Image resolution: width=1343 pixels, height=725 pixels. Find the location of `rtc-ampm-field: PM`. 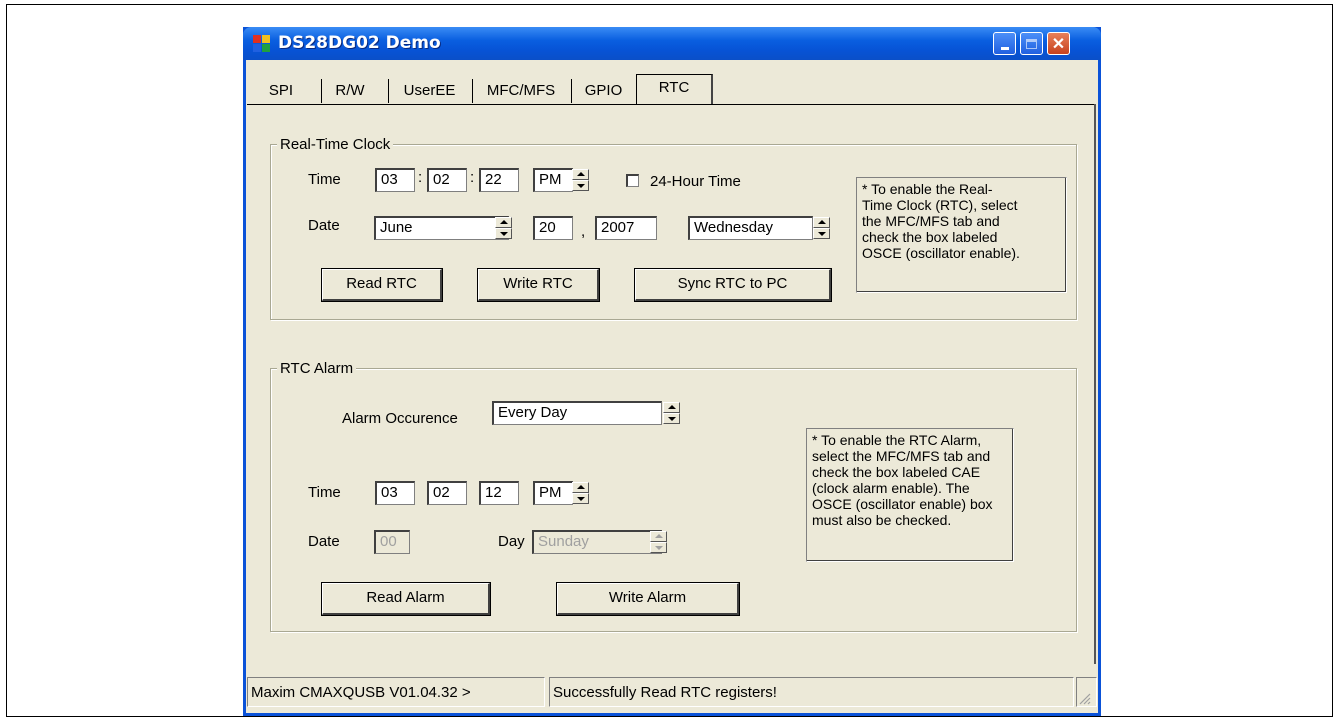

rtc-ampm-field: PM is located at coordinates (553, 180).